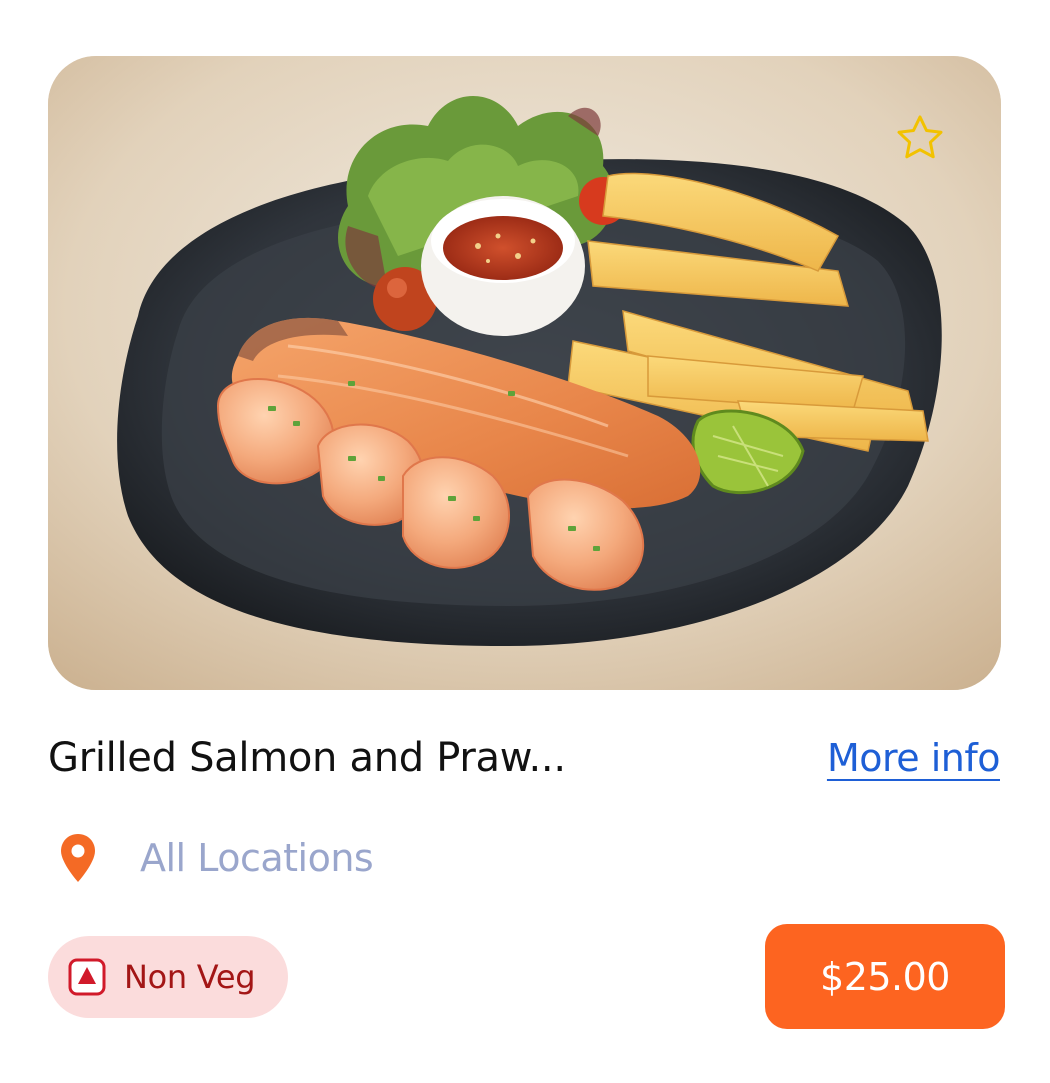 Image resolution: width=1050 pixels, height=1083 pixels. I want to click on price-button: $25.00, so click(885, 976).